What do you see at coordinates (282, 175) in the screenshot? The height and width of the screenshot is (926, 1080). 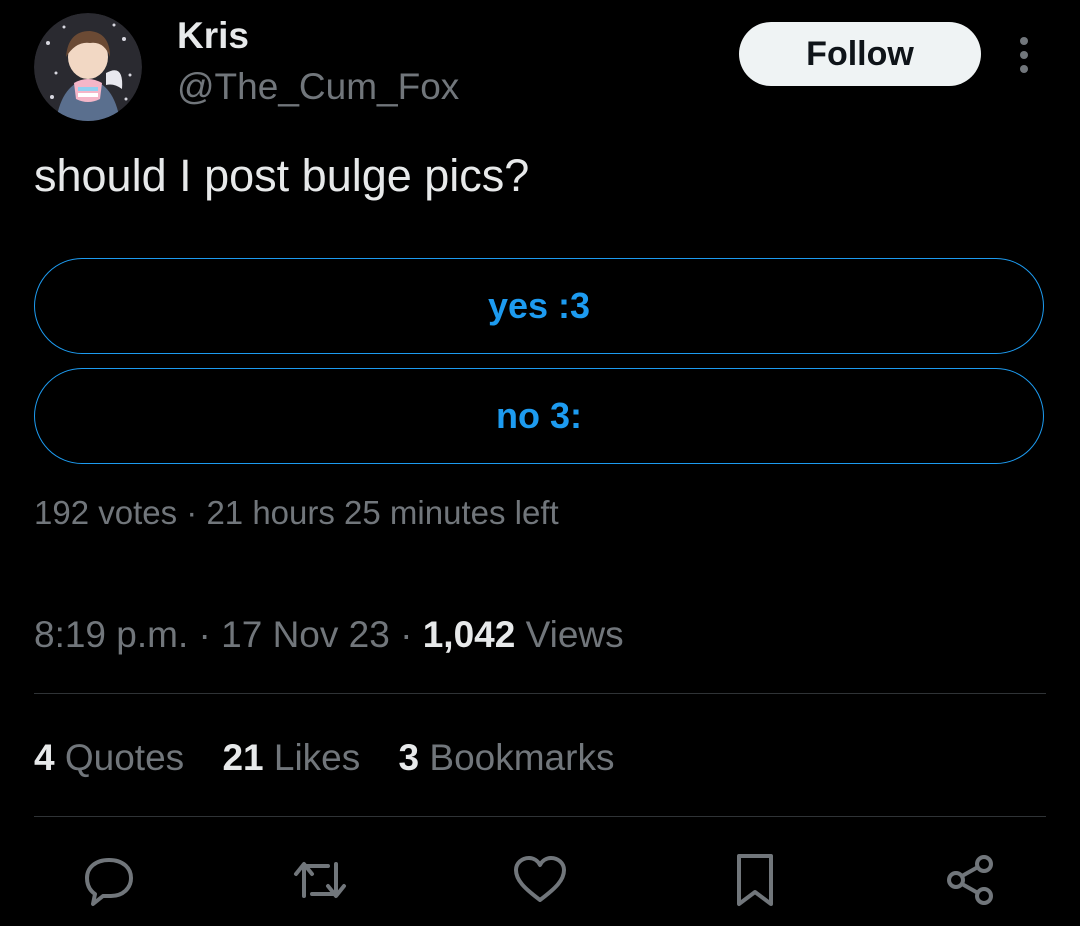 I see `tweet-text: should I post bulge pics?` at bounding box center [282, 175].